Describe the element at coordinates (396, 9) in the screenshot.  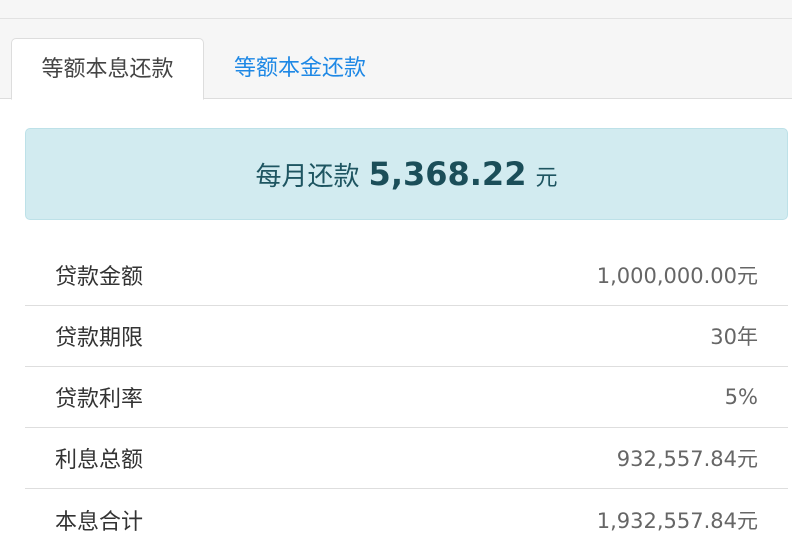
I see `top-bar` at that location.